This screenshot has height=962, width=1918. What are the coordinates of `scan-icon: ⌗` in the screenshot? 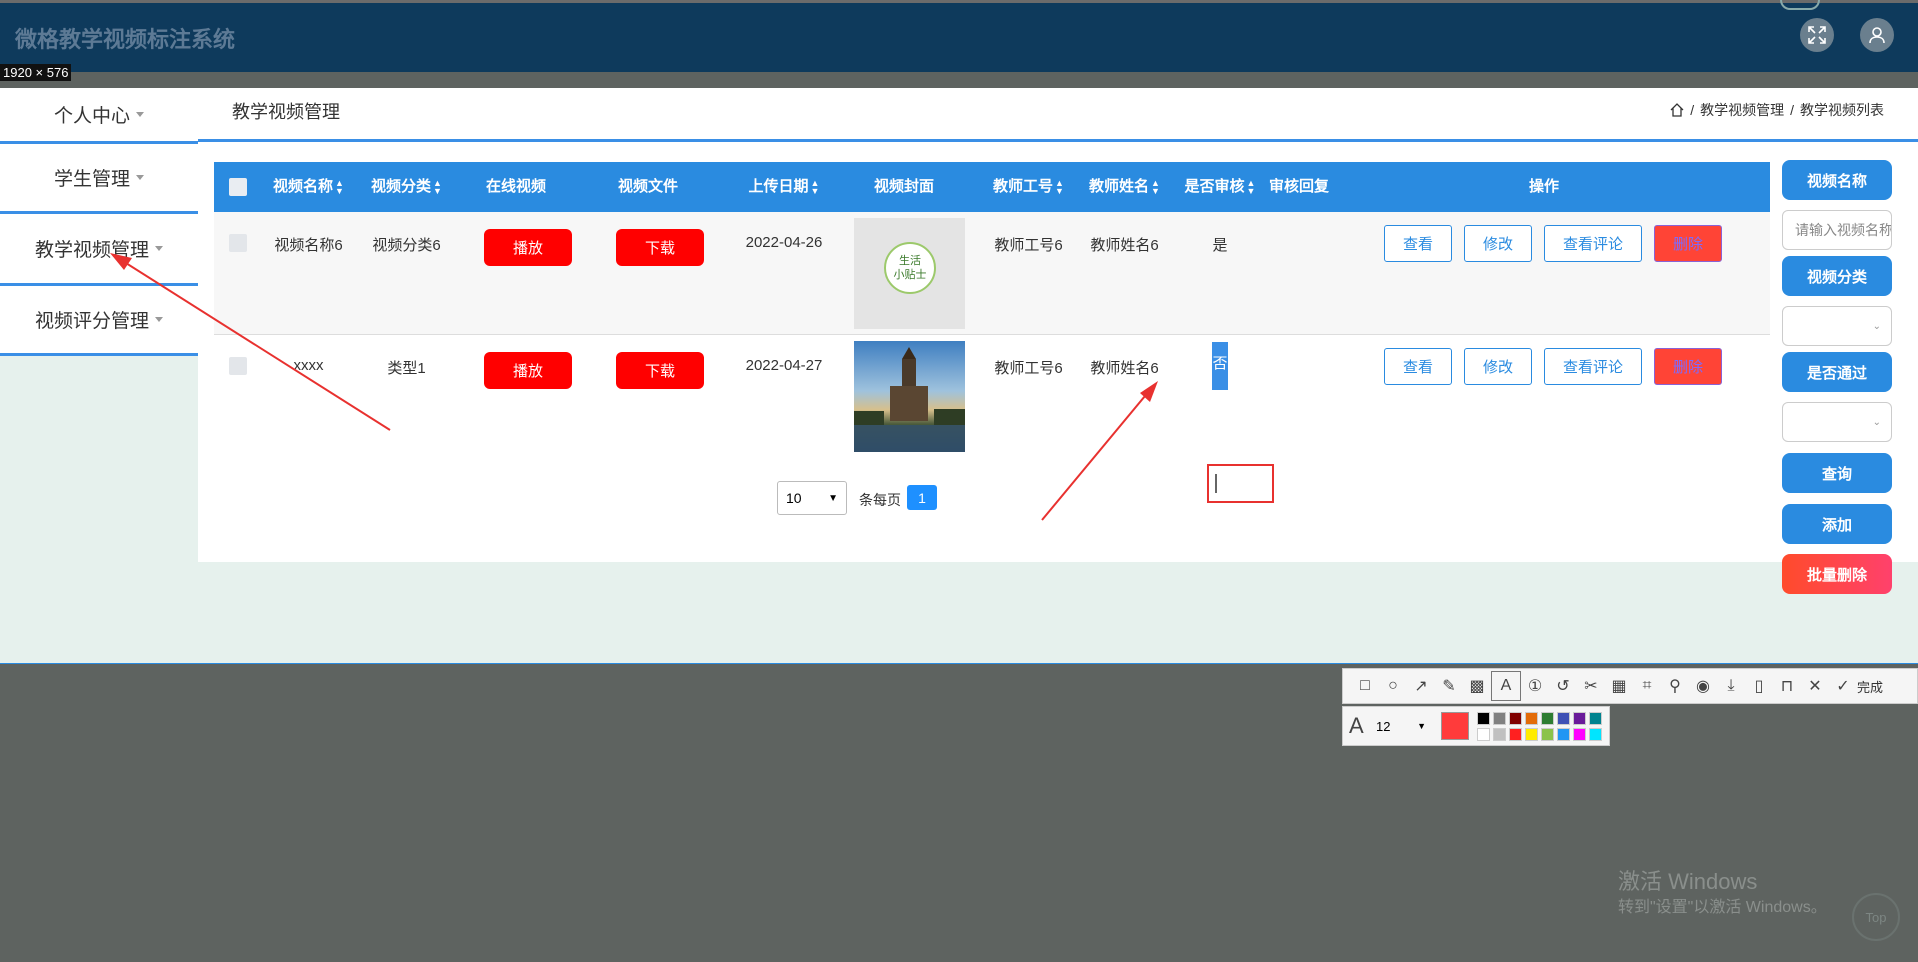 It's located at (1647, 686).